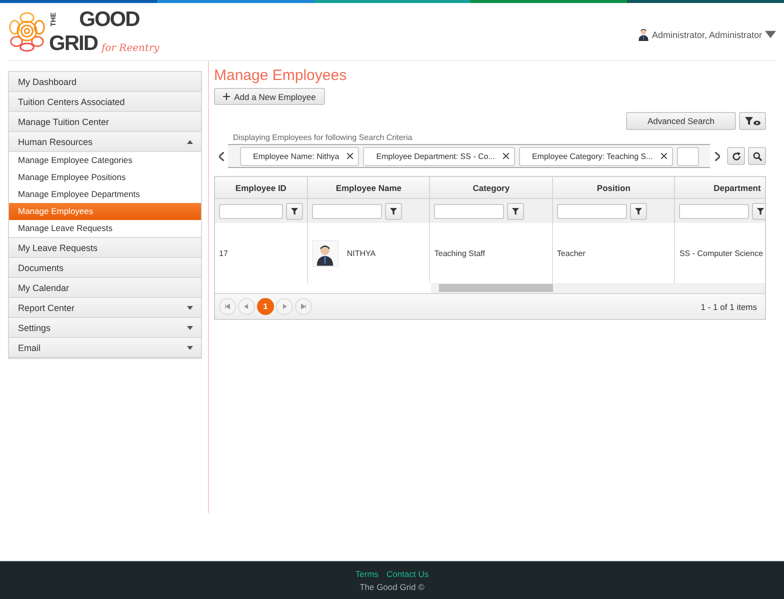 The width and height of the screenshot is (784, 599). I want to click on logo-text: GOOD, so click(109, 20).